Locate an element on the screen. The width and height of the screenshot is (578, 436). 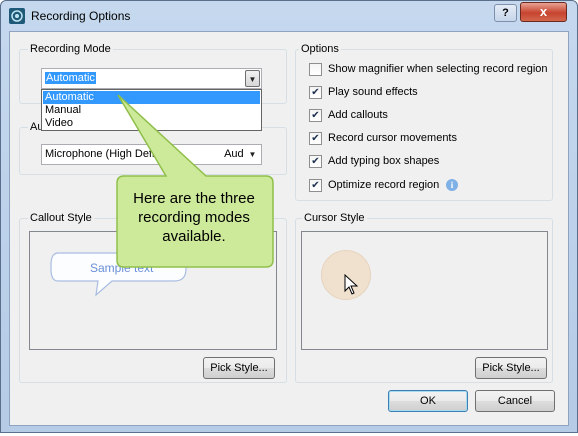
audio-device-select: Microphone (High Defin Aud ▼ is located at coordinates (151, 154).